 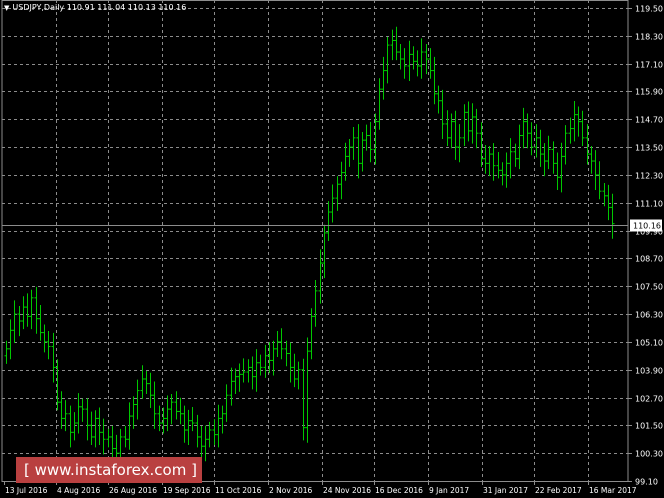 What do you see at coordinates (505, 490) in the screenshot?
I see `x-tick-label: 31 Jan 2017` at bounding box center [505, 490].